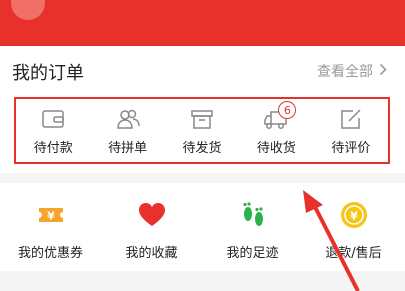 The width and height of the screenshot is (405, 291). I want to click on order-status-pending-group: 待拼单, so click(127, 130).